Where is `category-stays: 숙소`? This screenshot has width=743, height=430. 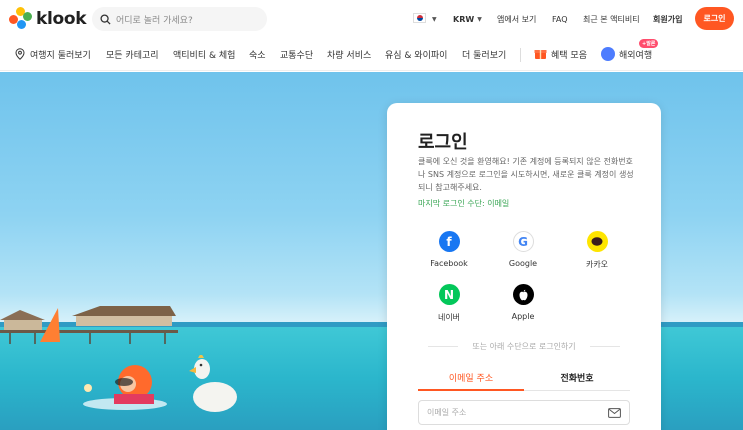
category-stays: 숙소 is located at coordinates (257, 54).